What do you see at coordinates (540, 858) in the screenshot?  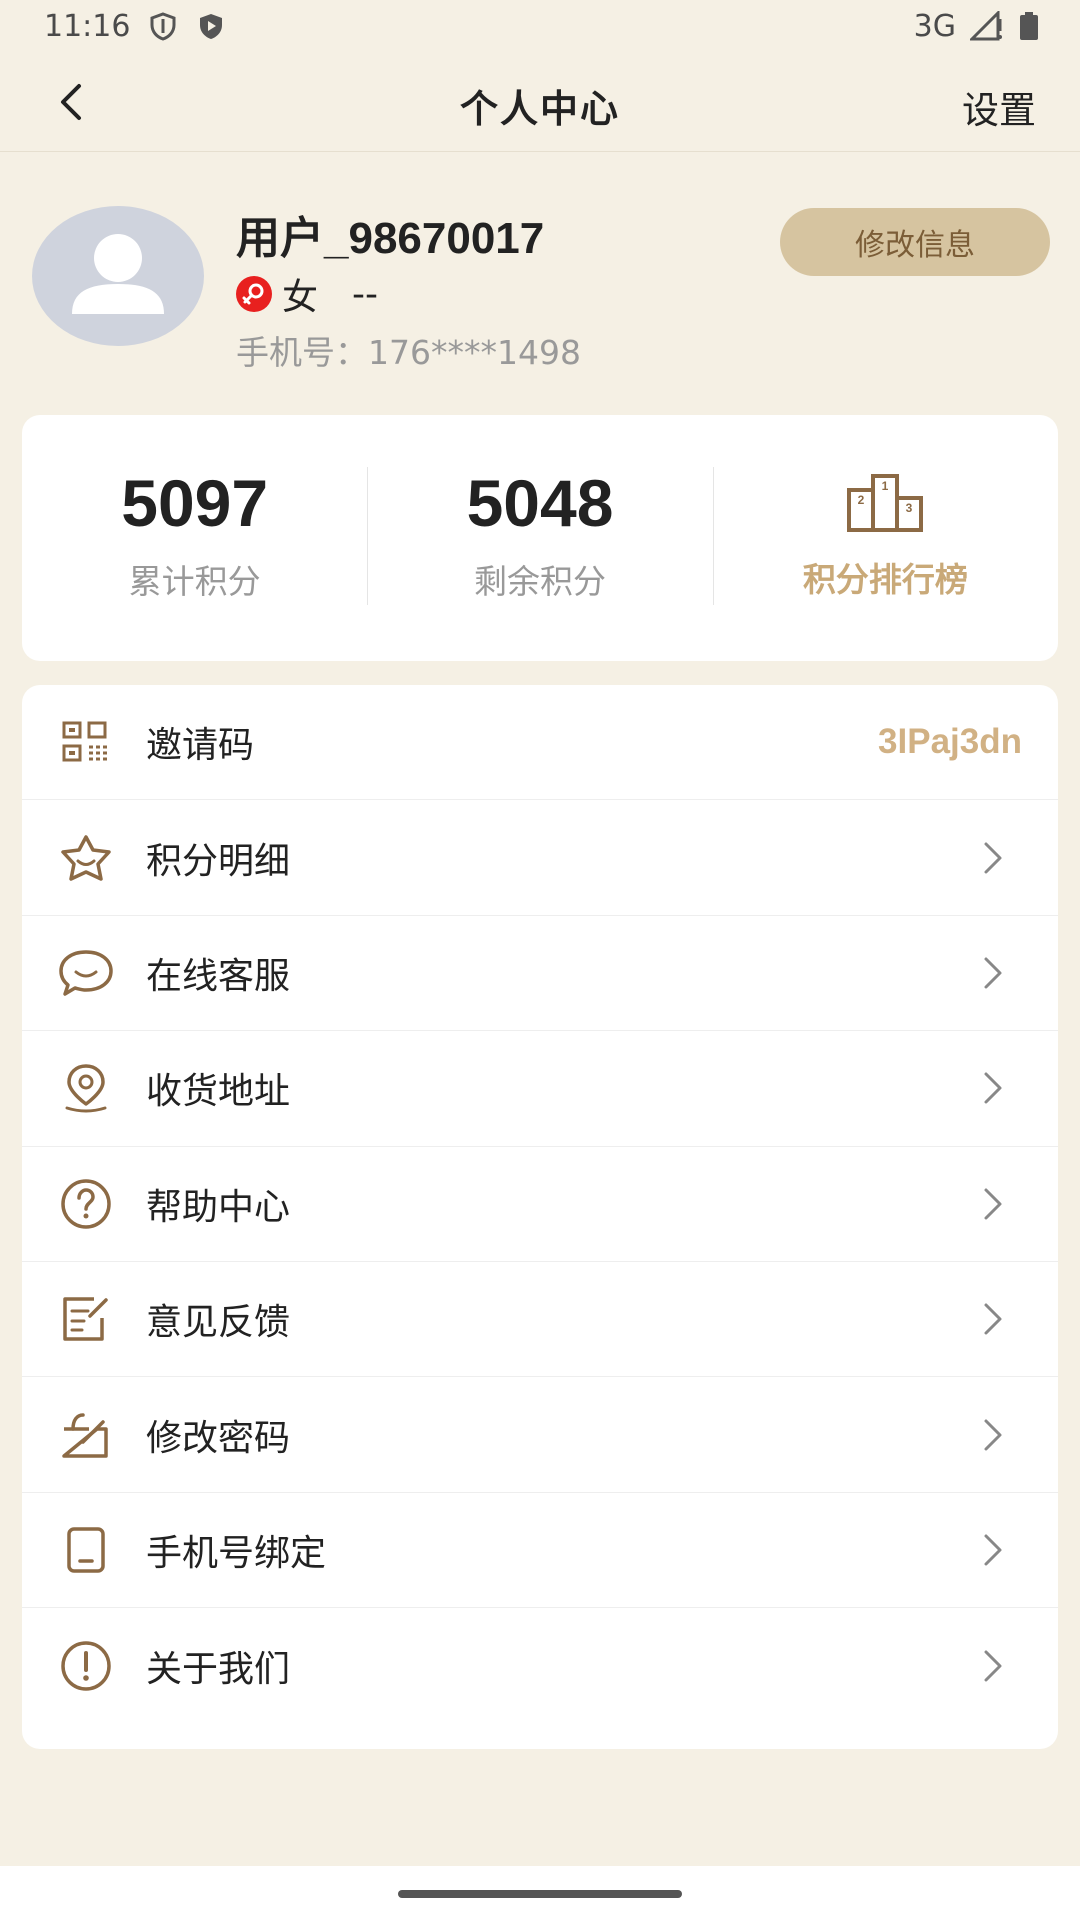 I see `menu-item-points-detail: 积分明细` at bounding box center [540, 858].